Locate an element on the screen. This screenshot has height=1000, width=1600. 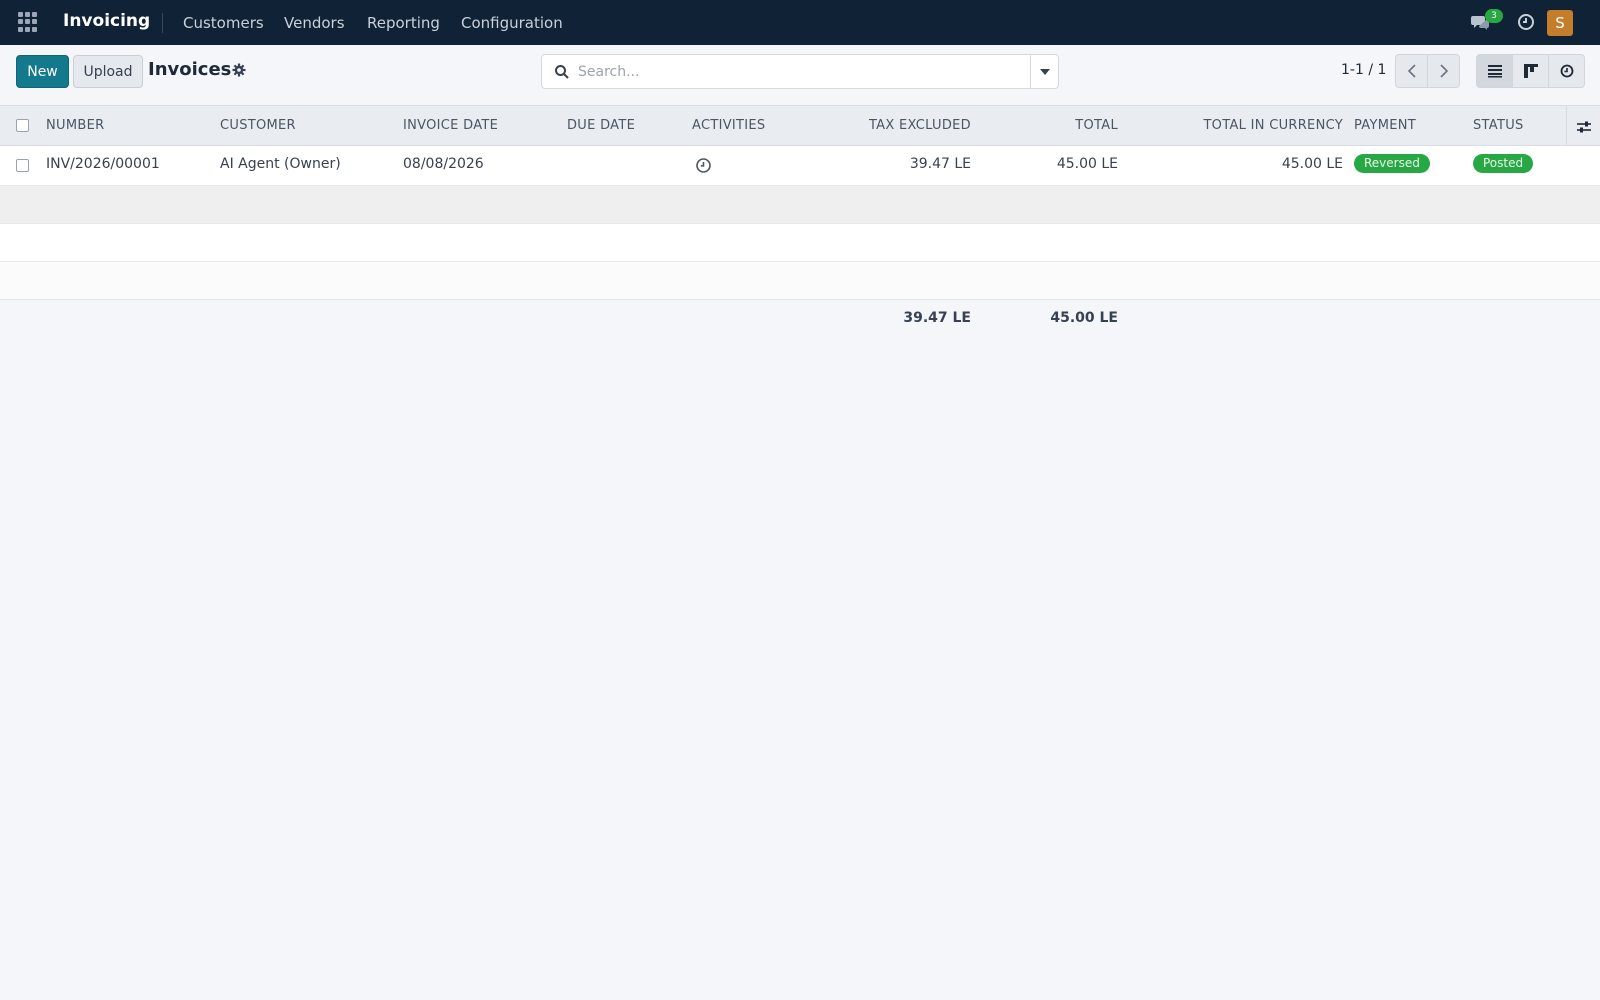
clock-icon is located at coordinates (1526, 24).